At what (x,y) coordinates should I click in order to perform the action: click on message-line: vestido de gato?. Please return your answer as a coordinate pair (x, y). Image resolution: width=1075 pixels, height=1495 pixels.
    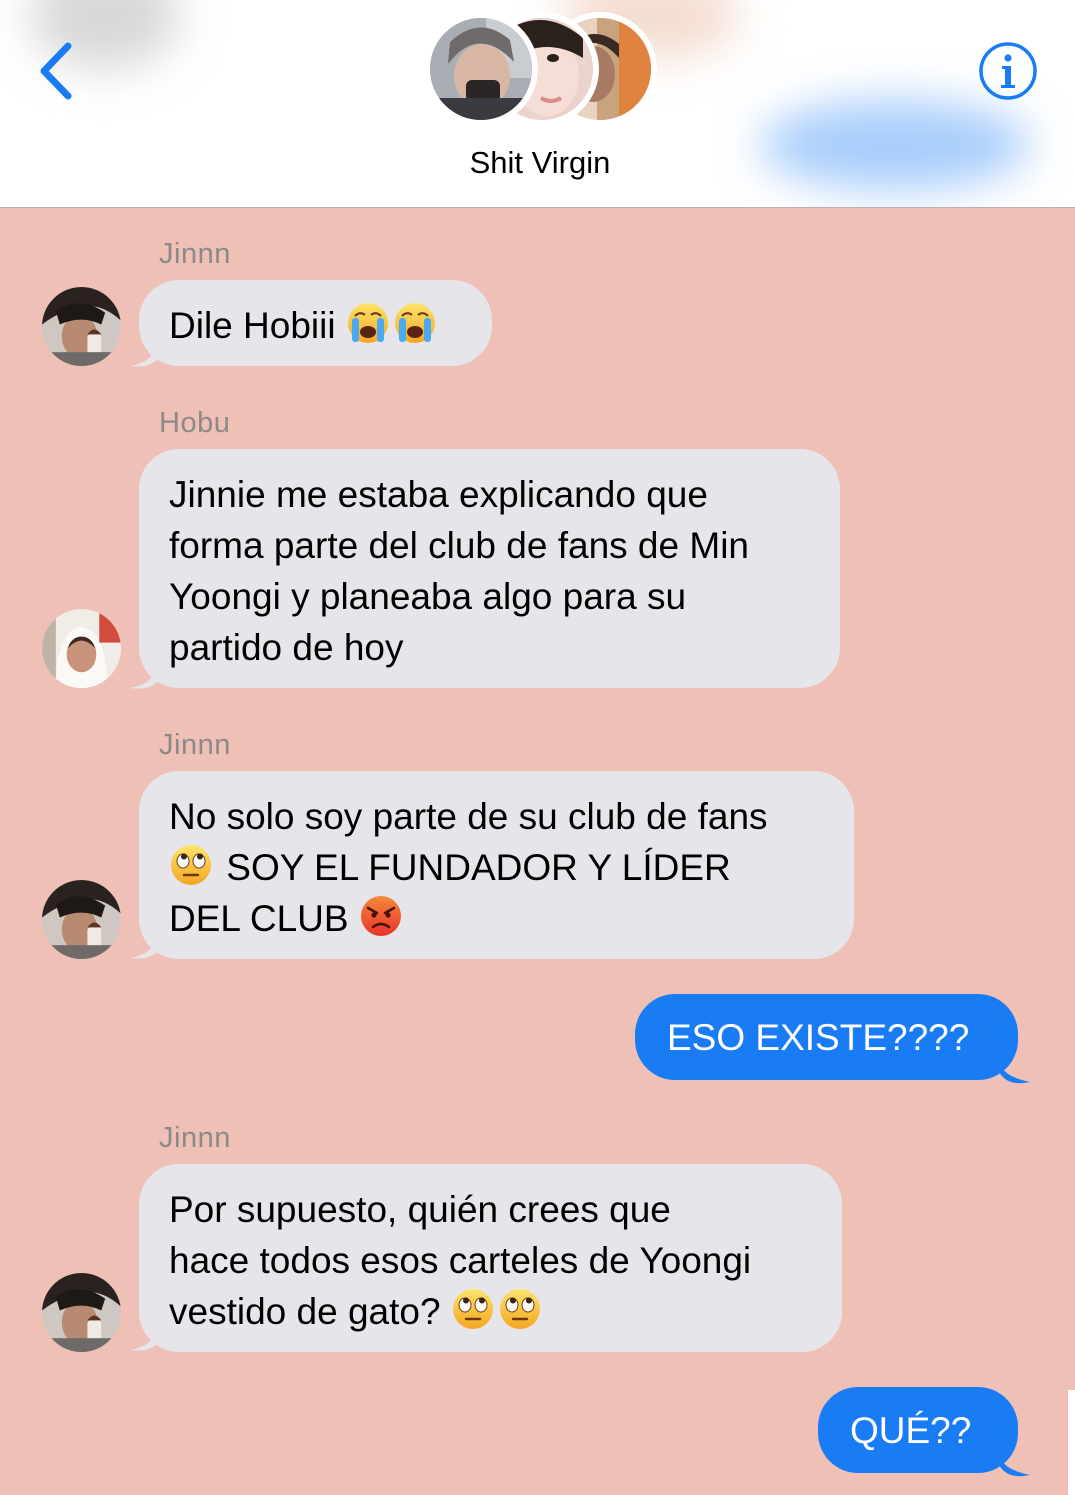
    Looking at the image, I should click on (490, 1311).